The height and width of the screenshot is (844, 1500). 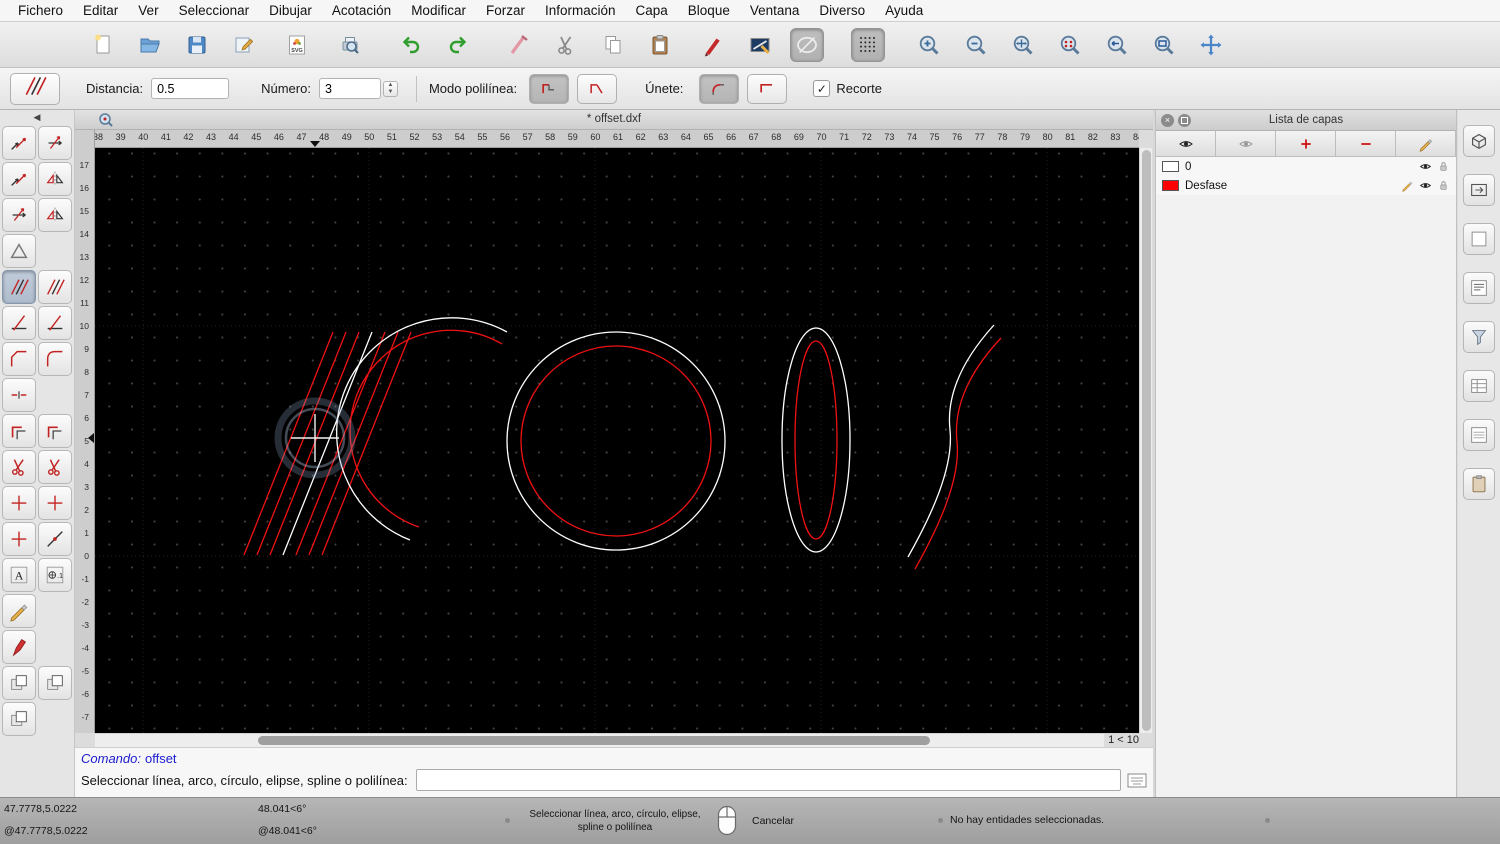 I want to click on snap-cross-icon, so click(x=19, y=503).